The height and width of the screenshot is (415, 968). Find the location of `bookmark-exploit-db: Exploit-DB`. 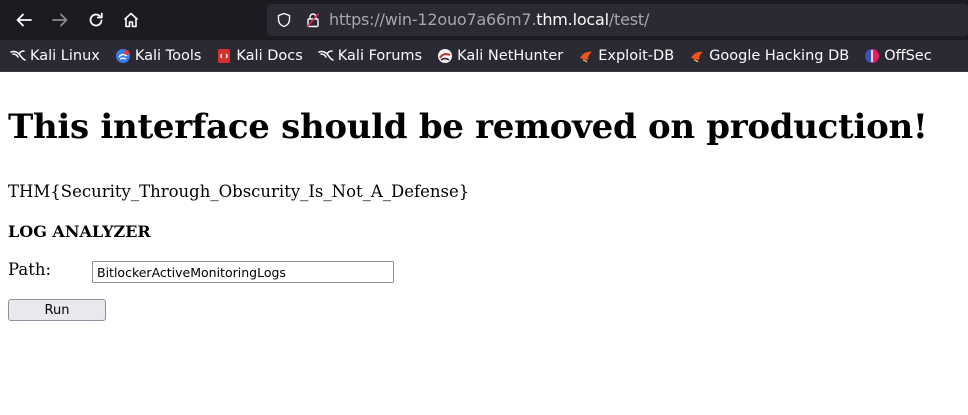

bookmark-exploit-db: Exploit-DB is located at coordinates (623, 55).